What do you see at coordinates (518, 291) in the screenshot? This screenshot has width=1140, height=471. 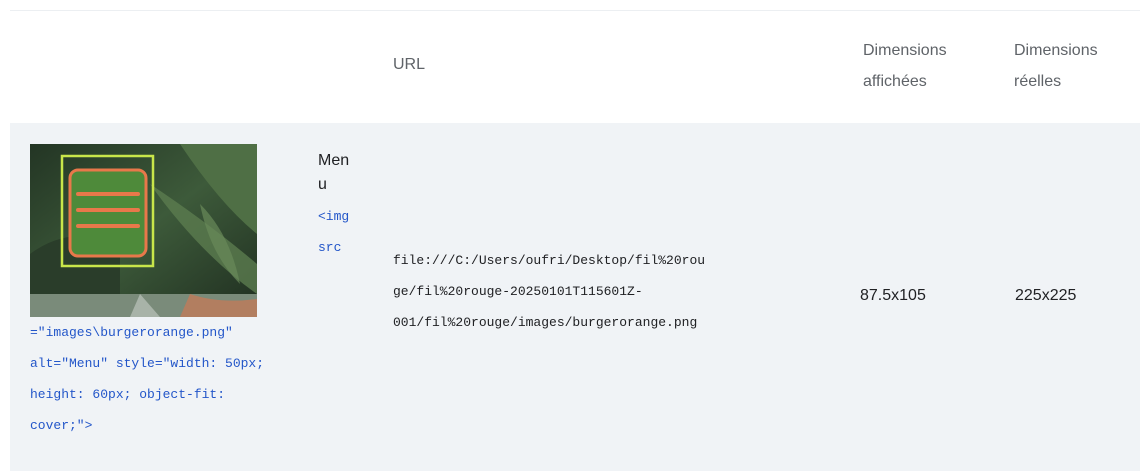 I see `url-line-2: ge/fil%20rouge-20250101T115601Z-` at bounding box center [518, 291].